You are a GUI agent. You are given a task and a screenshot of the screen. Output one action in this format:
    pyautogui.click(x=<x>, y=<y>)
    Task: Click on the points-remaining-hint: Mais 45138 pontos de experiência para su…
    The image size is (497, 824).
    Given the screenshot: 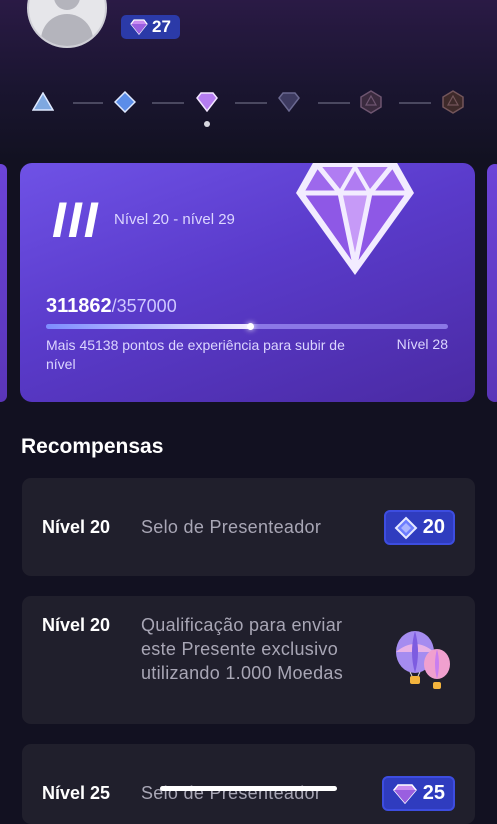 What is the action you would take?
    pyautogui.click(x=195, y=354)
    